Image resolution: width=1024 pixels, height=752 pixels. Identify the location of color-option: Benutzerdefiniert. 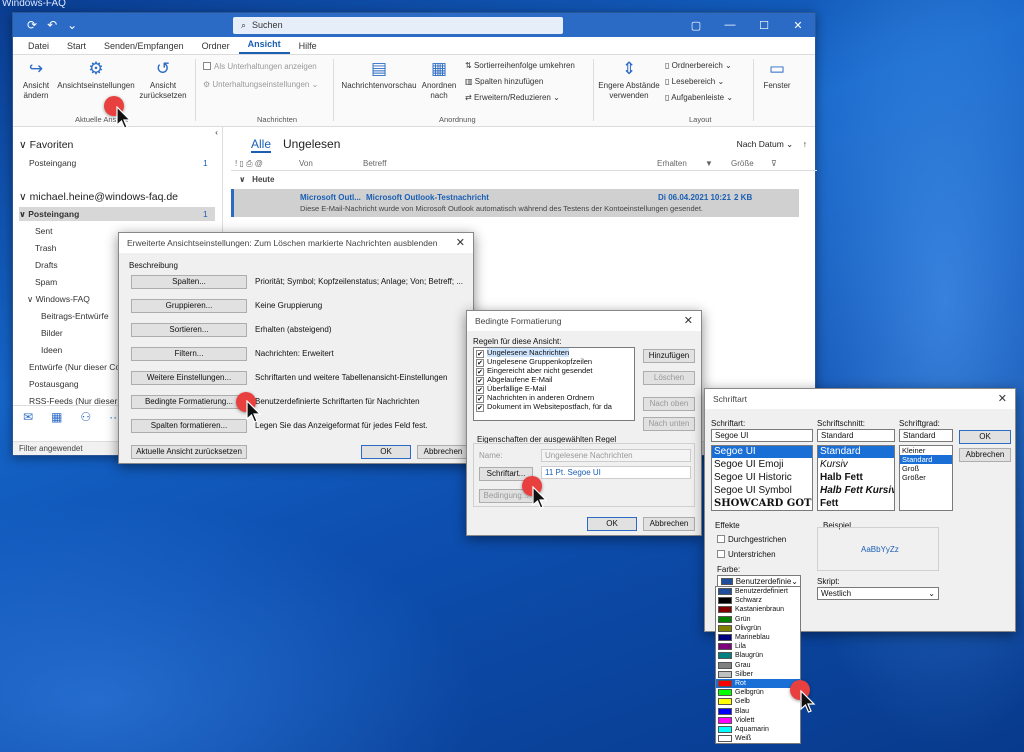
(758, 591).